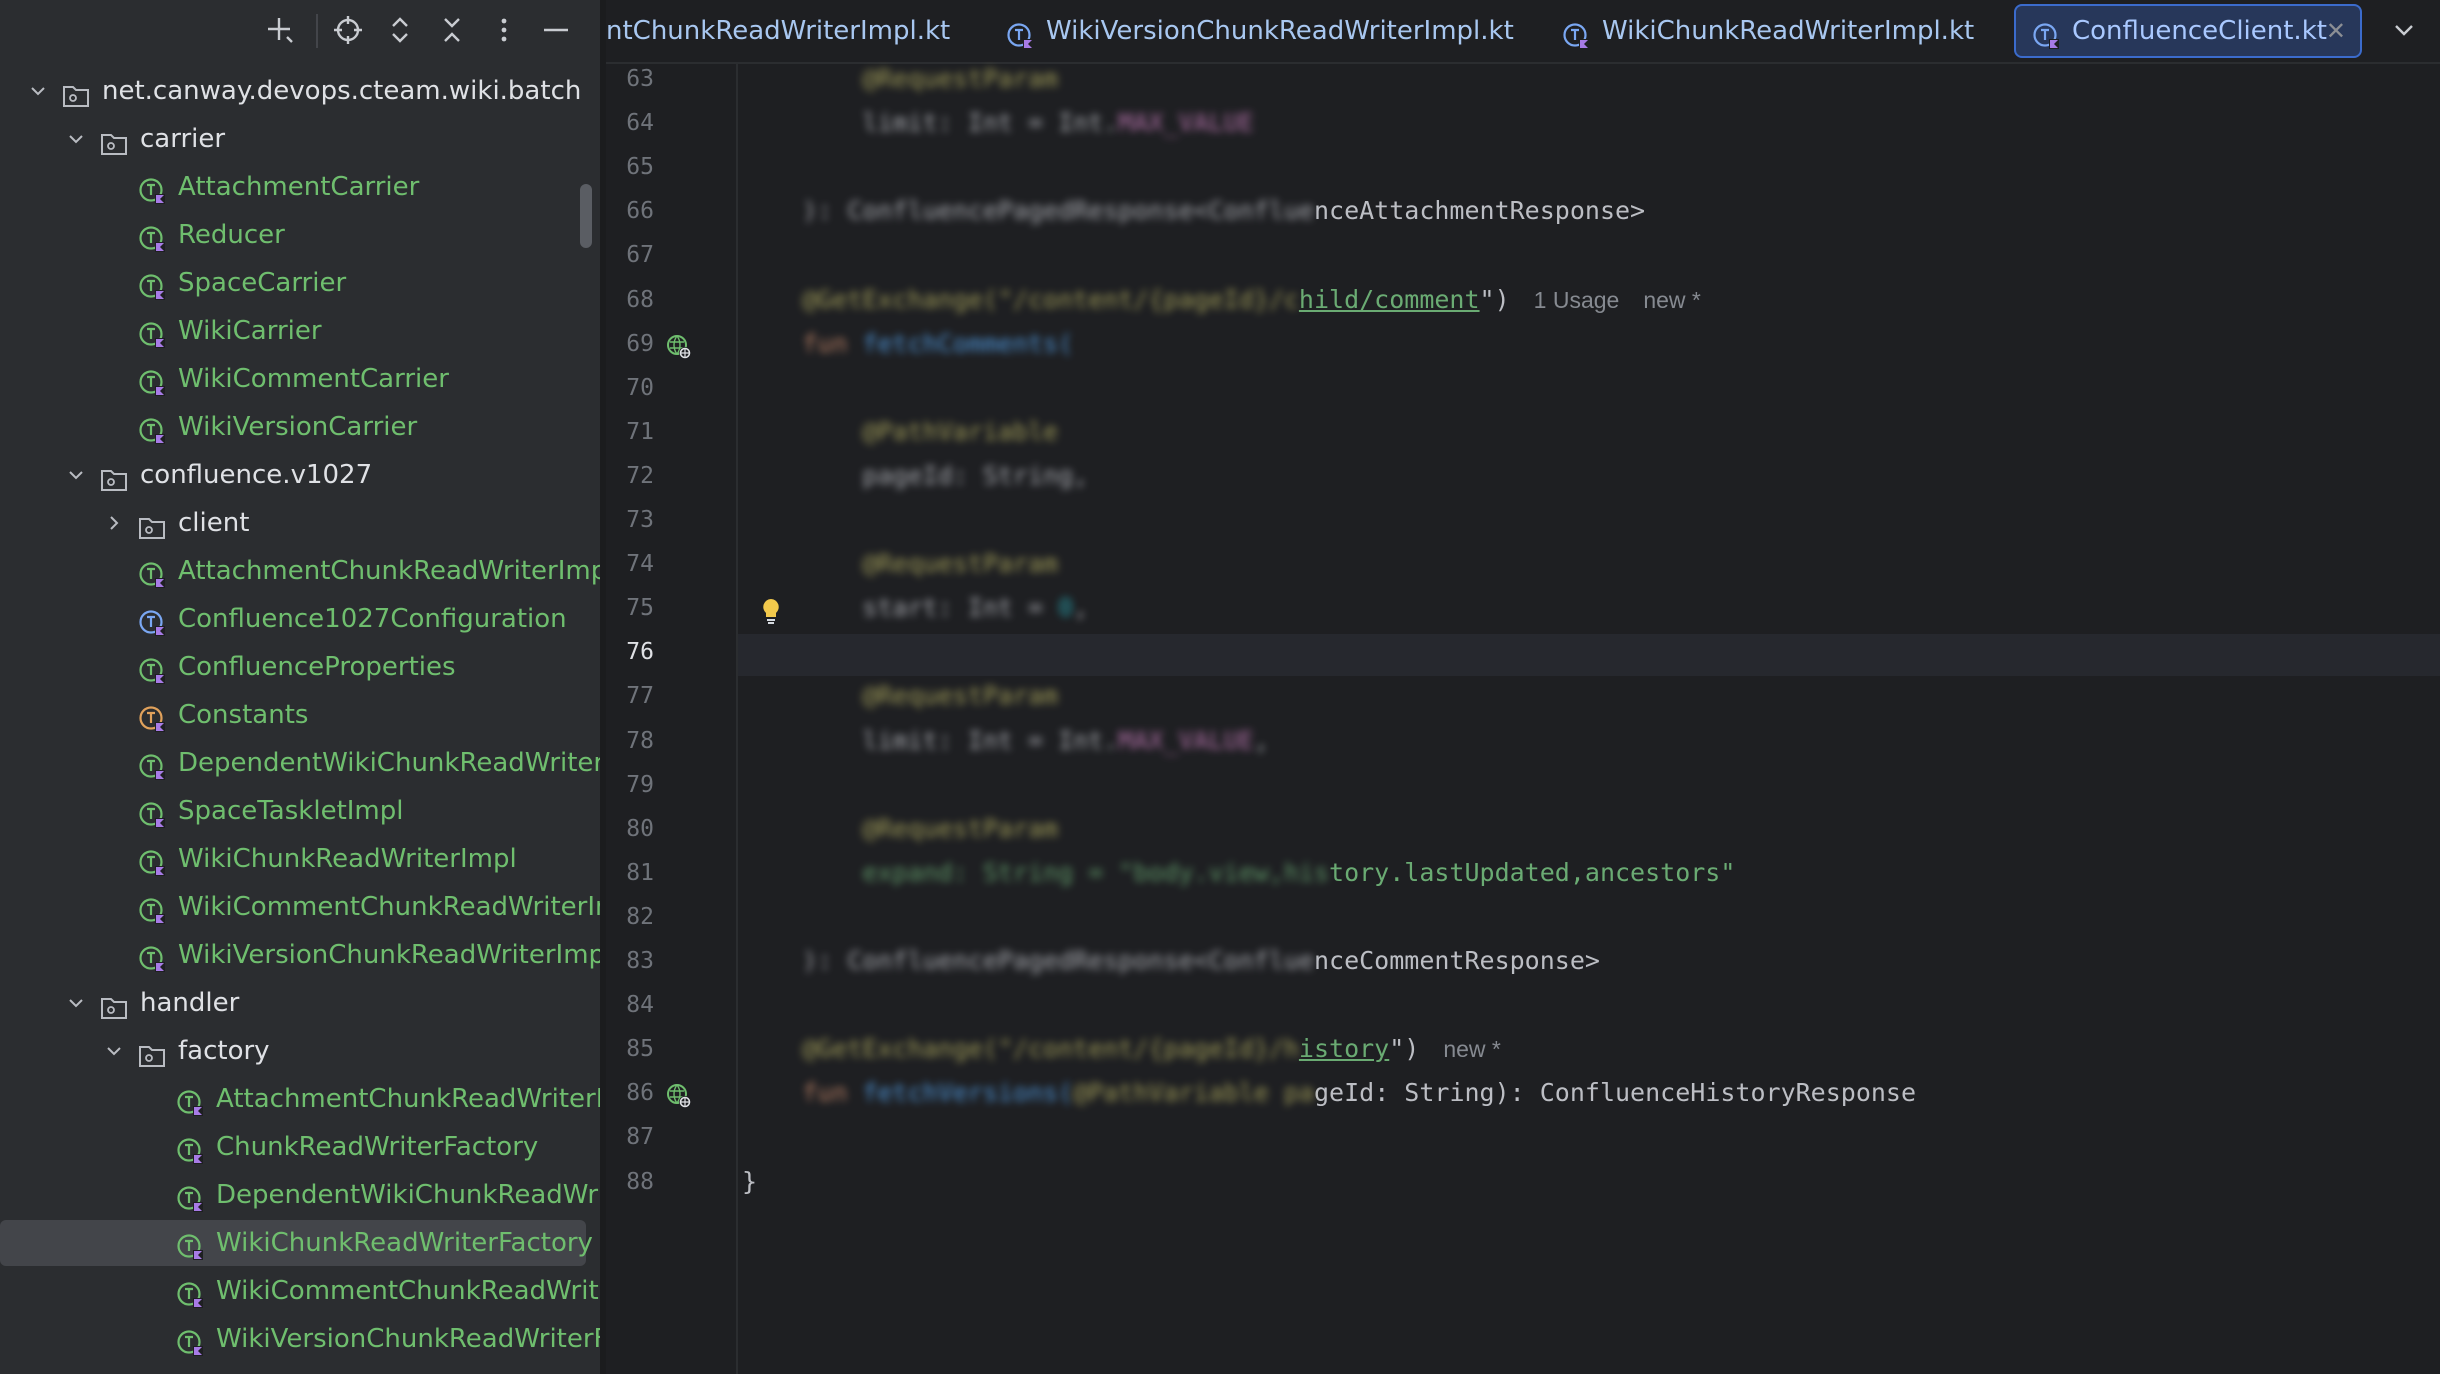 The image size is (2440, 1374). I want to click on tree-row: WikiVersionChunkReadWriterImpl, so click(300, 955).